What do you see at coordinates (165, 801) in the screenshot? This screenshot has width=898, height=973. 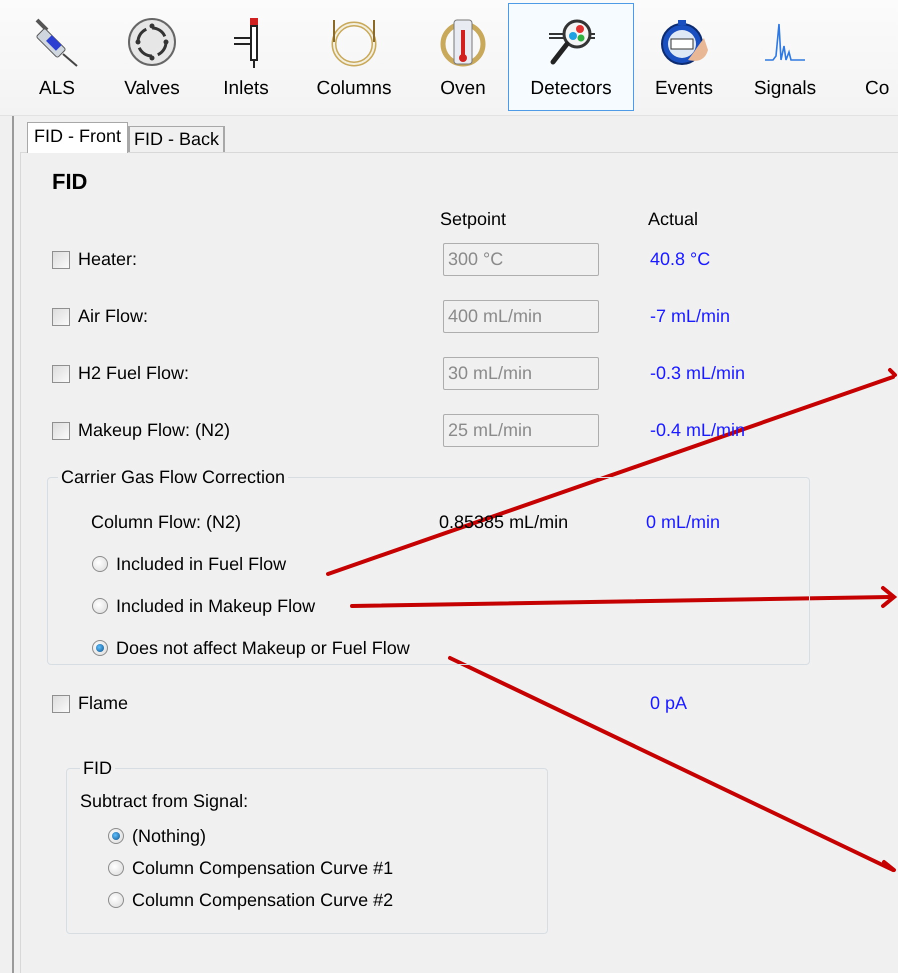 I see `prompt-label: Subtract from Signal:` at bounding box center [165, 801].